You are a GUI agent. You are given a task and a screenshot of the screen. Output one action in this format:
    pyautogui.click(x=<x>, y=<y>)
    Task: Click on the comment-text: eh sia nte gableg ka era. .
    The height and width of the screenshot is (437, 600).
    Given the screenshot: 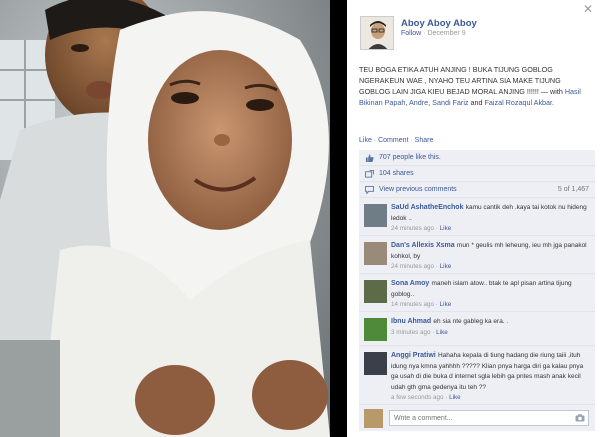 What is the action you would take?
    pyautogui.click(x=471, y=321)
    